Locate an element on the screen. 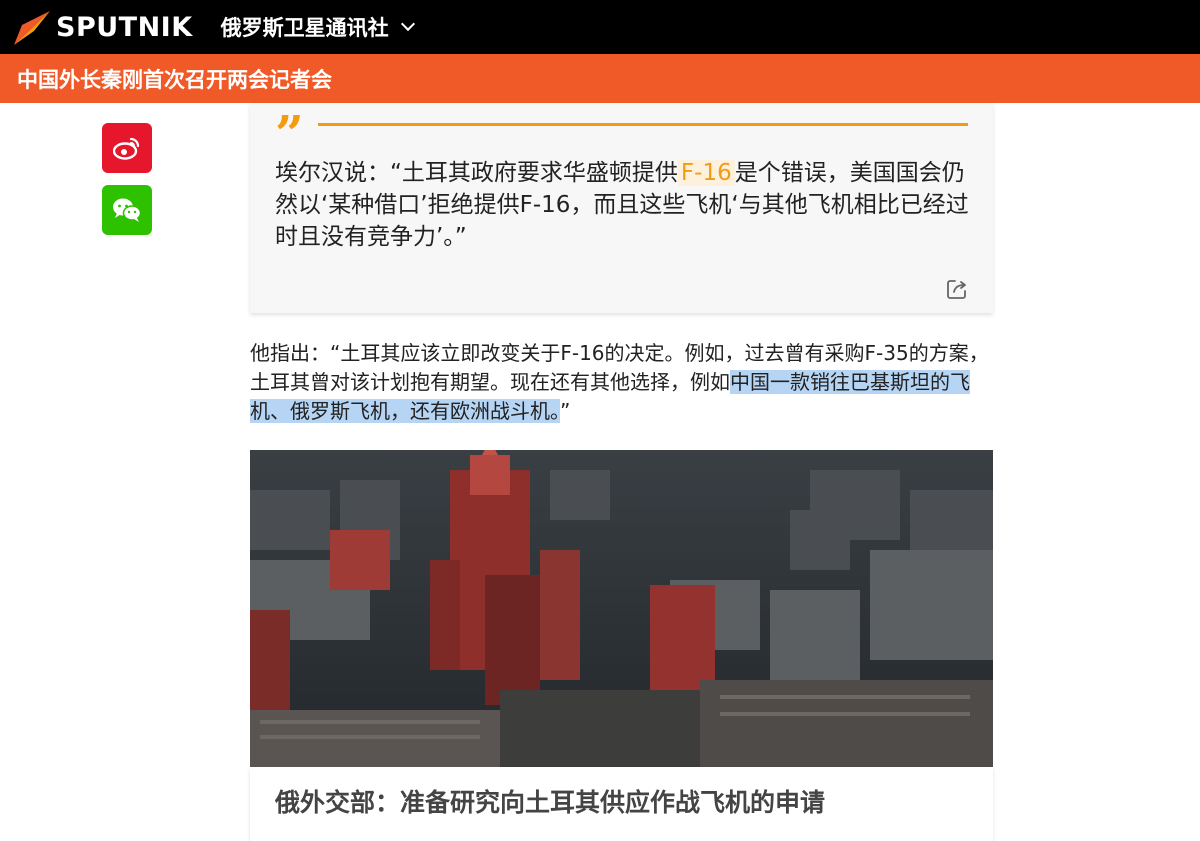  brand-name: SPUTNIK is located at coordinates (124, 27).